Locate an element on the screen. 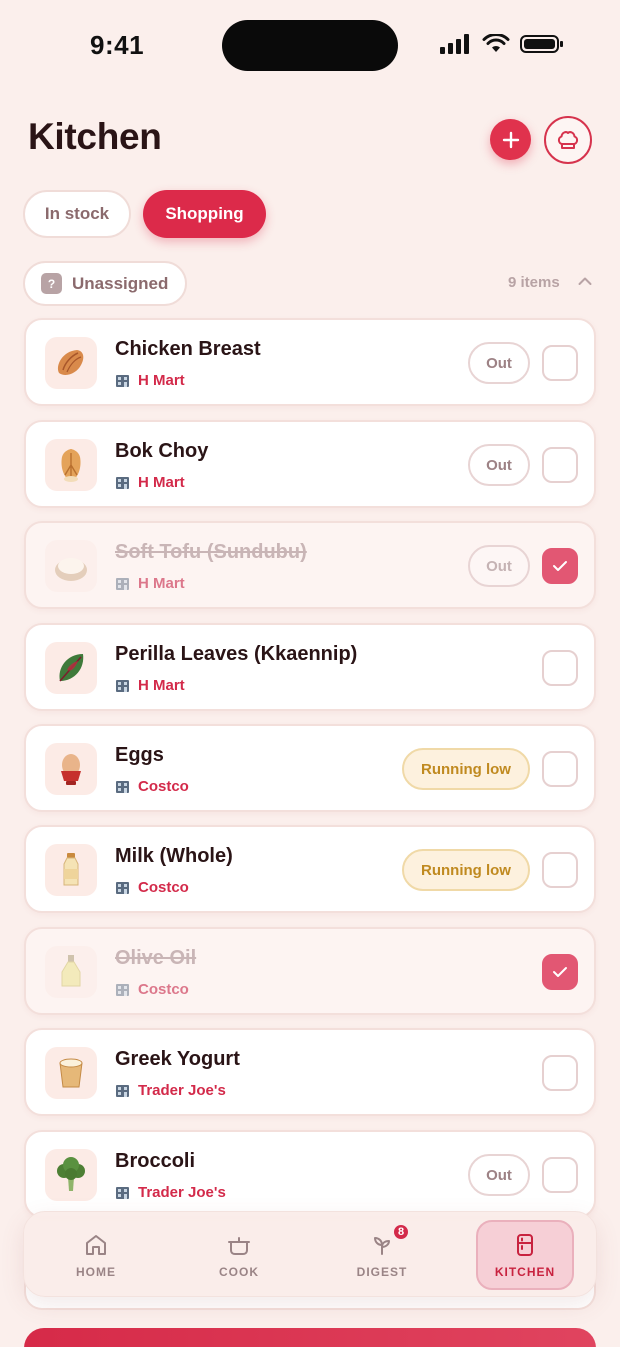 This screenshot has width=620, height=1347. nav-label: COOK is located at coordinates (239, 1271).